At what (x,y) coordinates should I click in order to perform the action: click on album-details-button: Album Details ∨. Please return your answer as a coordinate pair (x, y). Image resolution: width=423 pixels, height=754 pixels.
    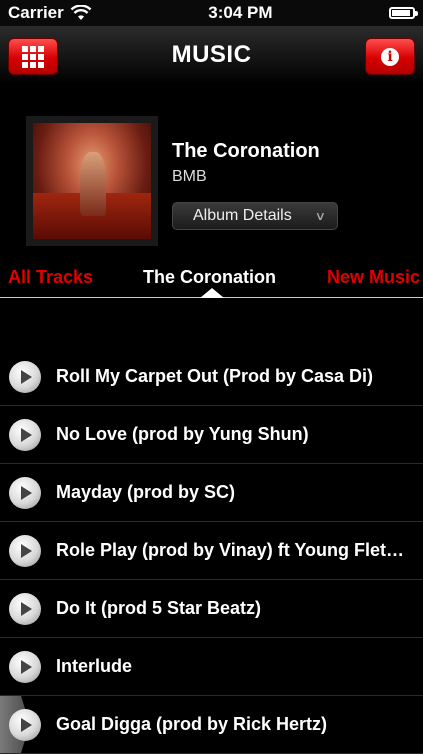
    Looking at the image, I should click on (255, 216).